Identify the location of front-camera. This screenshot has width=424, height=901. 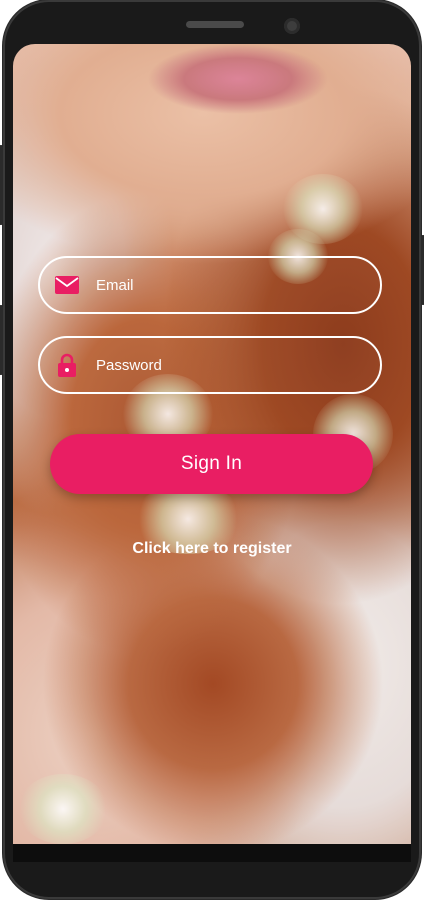
(292, 26).